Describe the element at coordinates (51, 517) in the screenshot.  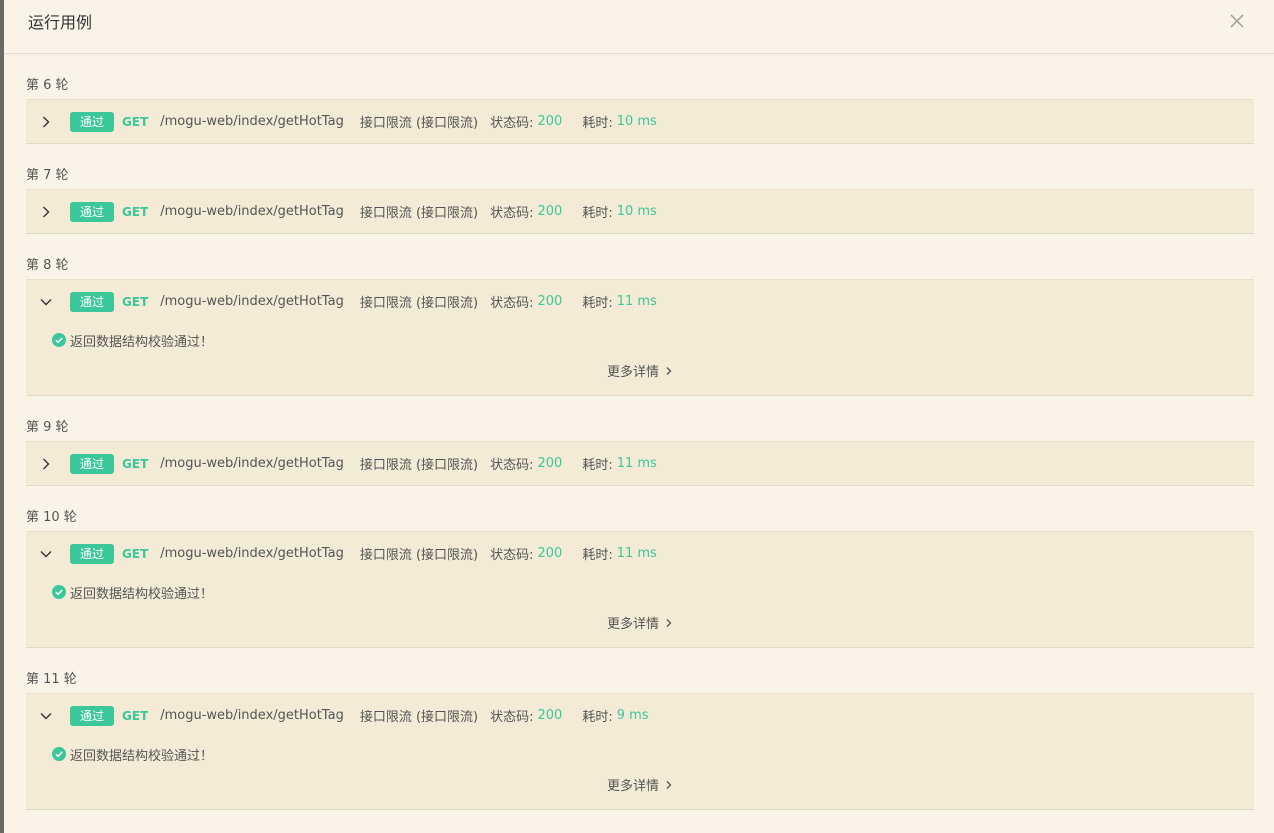
I see `round-label: 第 10 轮` at that location.